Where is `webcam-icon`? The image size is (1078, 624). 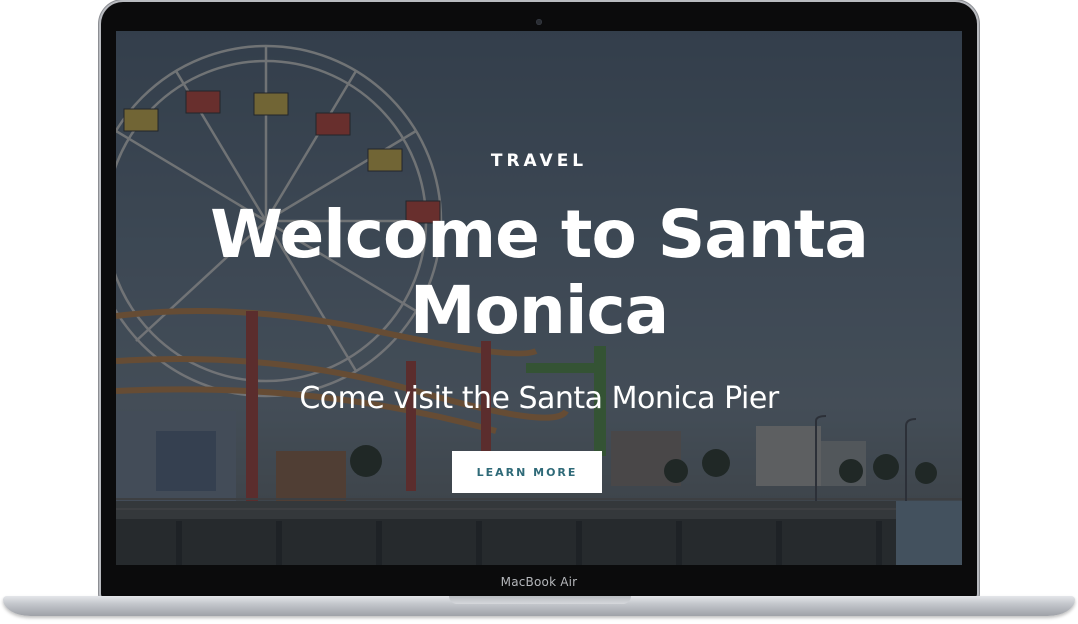 webcam-icon is located at coordinates (539, 22).